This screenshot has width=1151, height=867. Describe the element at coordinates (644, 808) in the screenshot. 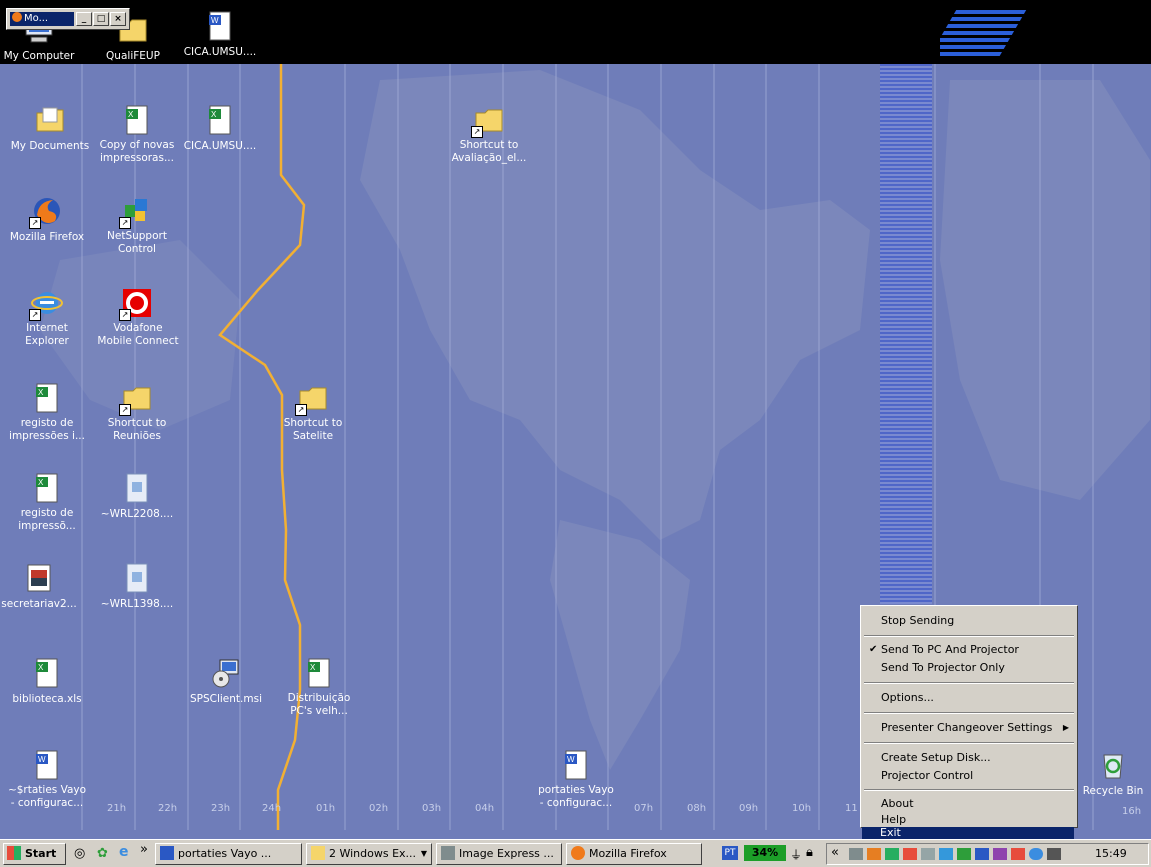

I see `tz-label: 07h` at that location.